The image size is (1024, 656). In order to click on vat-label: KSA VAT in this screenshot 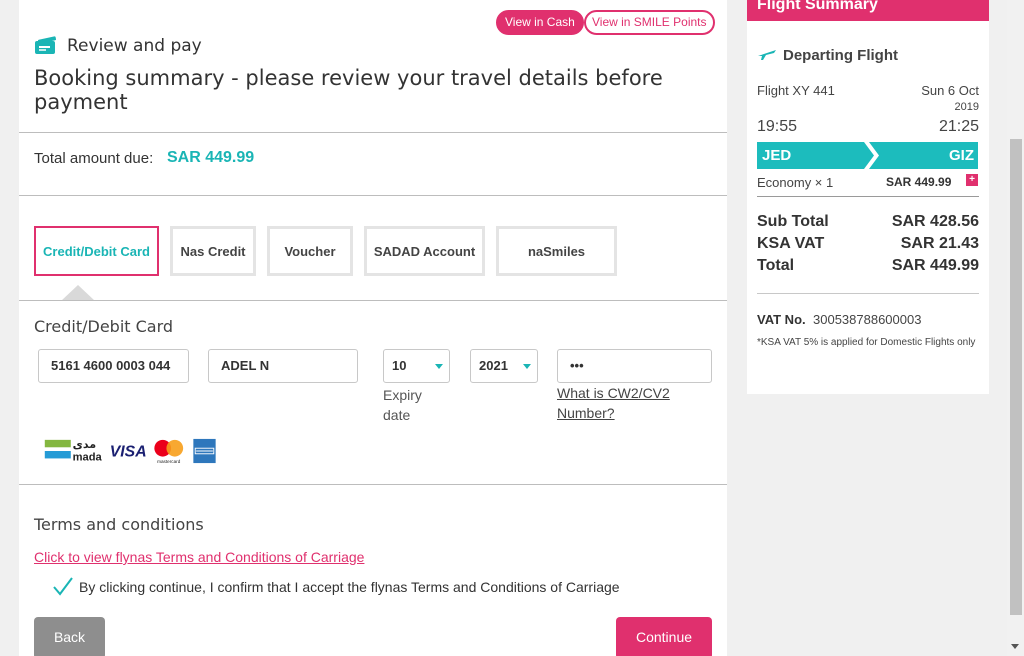, I will do `click(791, 243)`.